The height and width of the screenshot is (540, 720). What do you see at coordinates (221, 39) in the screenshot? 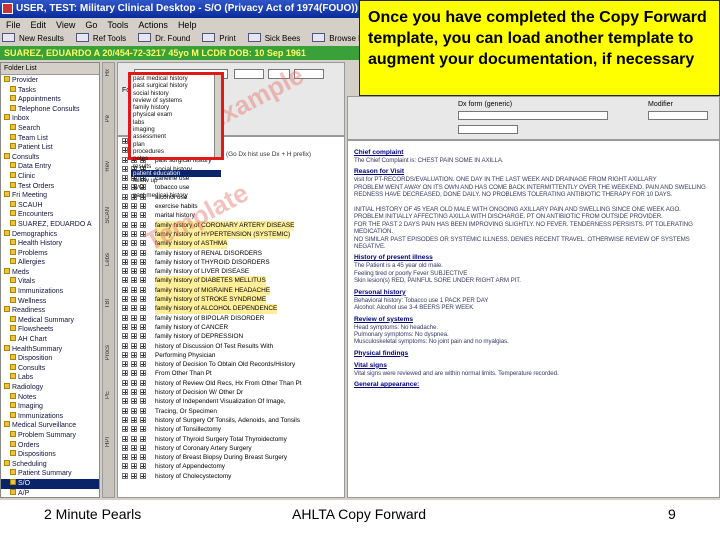
I see `toolbar-button: Print` at bounding box center [221, 39].